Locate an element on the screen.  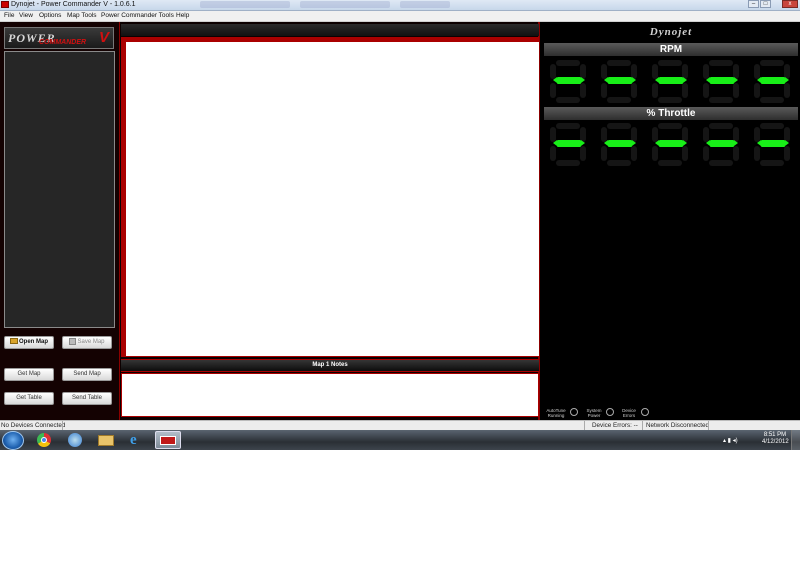
start-button is located at coordinates (13, 440).